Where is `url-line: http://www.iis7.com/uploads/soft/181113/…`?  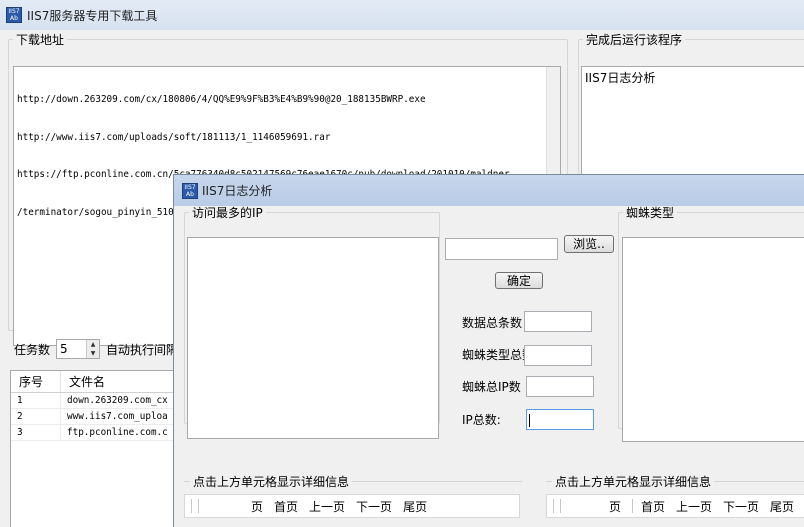
url-line: http://www.iis7.com/uploads/soft/181113/… is located at coordinates (174, 137).